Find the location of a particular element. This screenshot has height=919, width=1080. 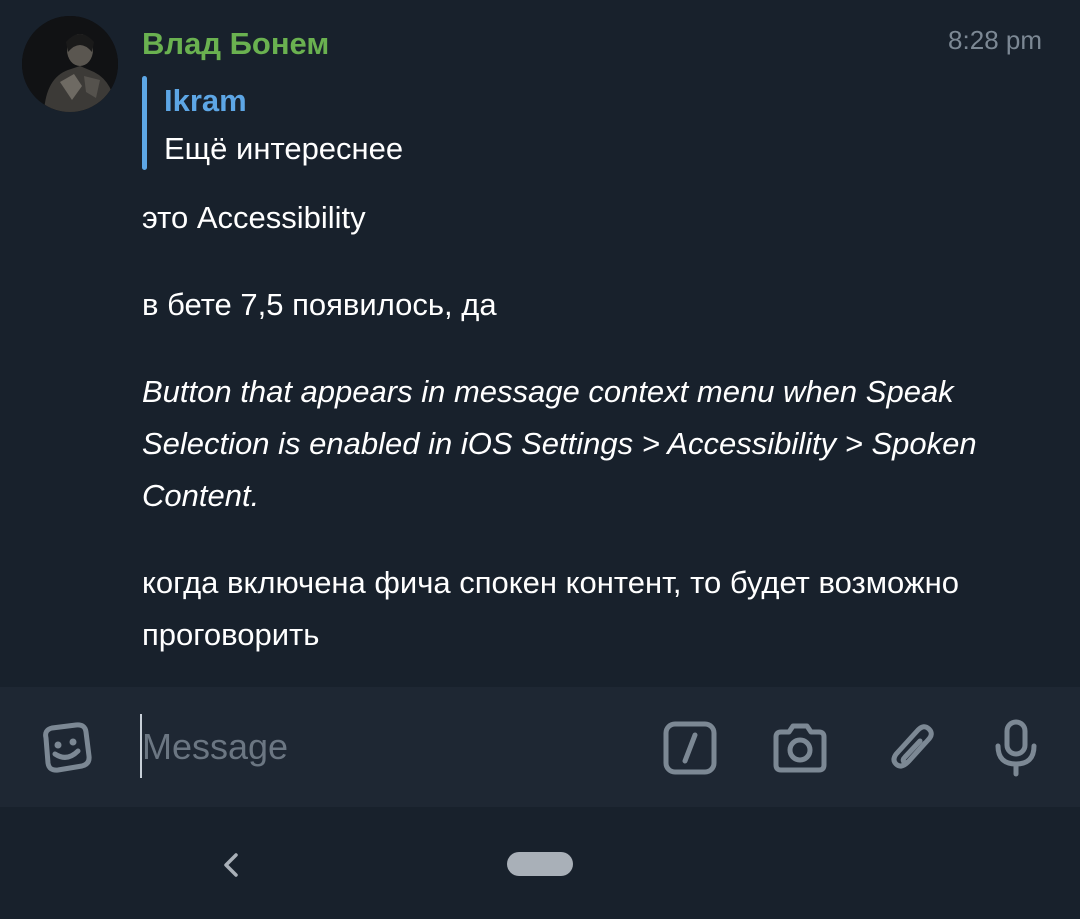

chevron-left-icon is located at coordinates (231, 865).